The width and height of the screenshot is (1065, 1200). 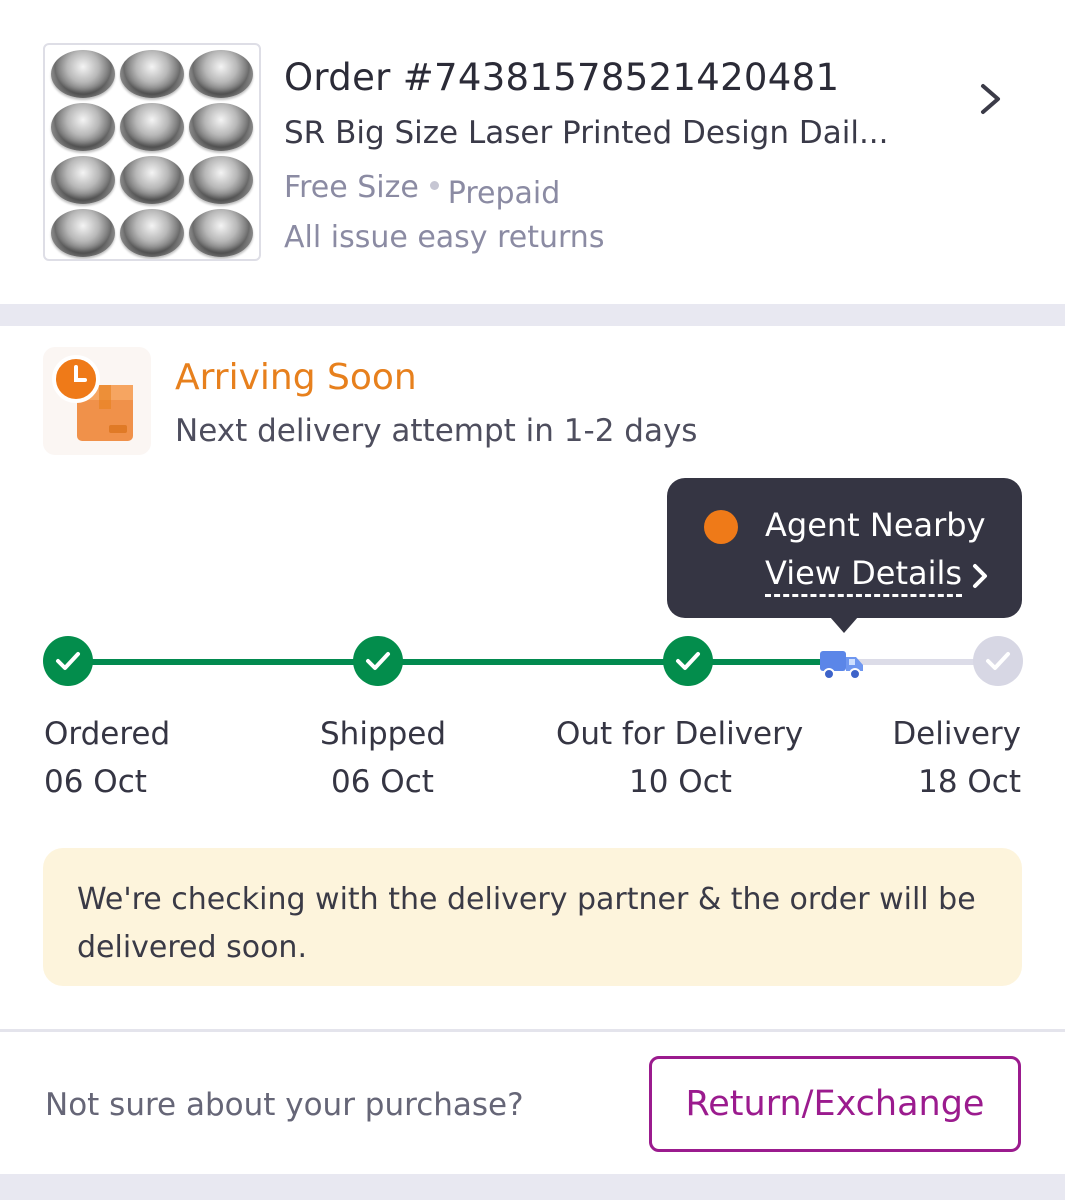 What do you see at coordinates (956, 734) in the screenshot?
I see `step-label-delivery: Delivery` at bounding box center [956, 734].